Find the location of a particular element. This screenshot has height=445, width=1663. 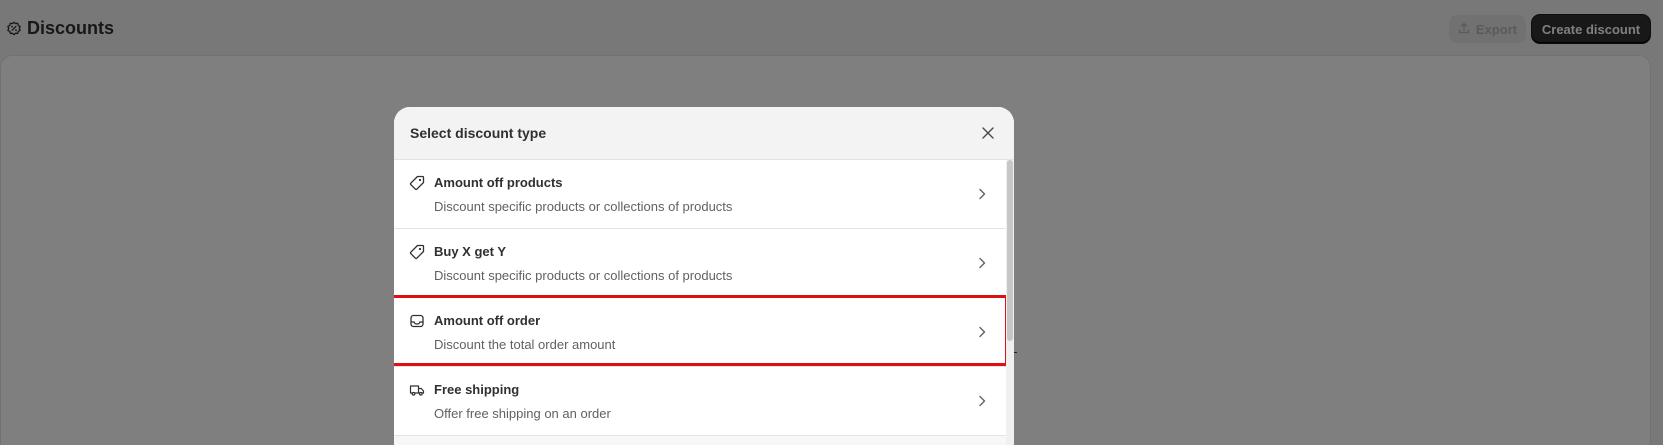

close-icon is located at coordinates (988, 133).